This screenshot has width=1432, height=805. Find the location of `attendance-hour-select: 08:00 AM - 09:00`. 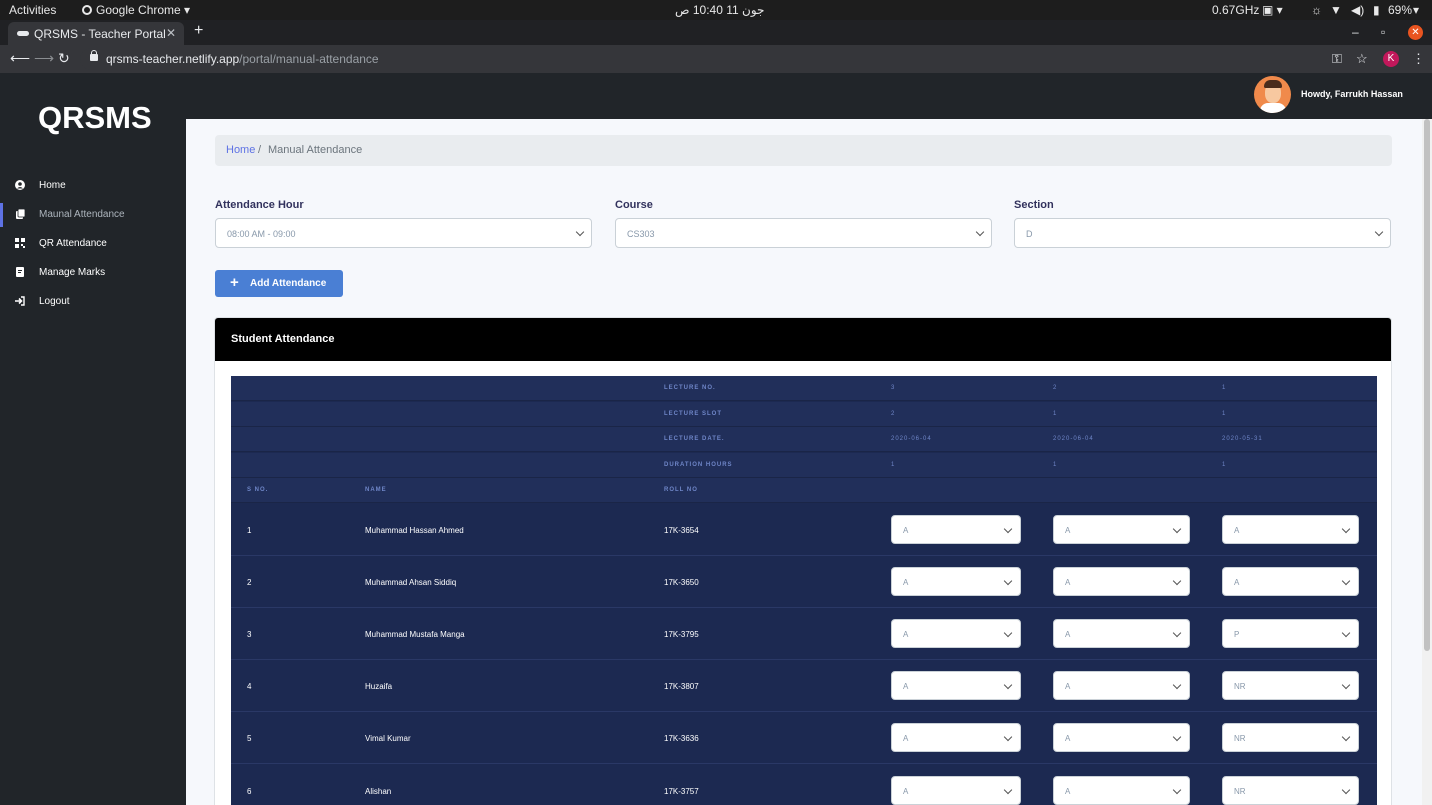

attendance-hour-select: 08:00 AM - 09:00 is located at coordinates (403, 233).